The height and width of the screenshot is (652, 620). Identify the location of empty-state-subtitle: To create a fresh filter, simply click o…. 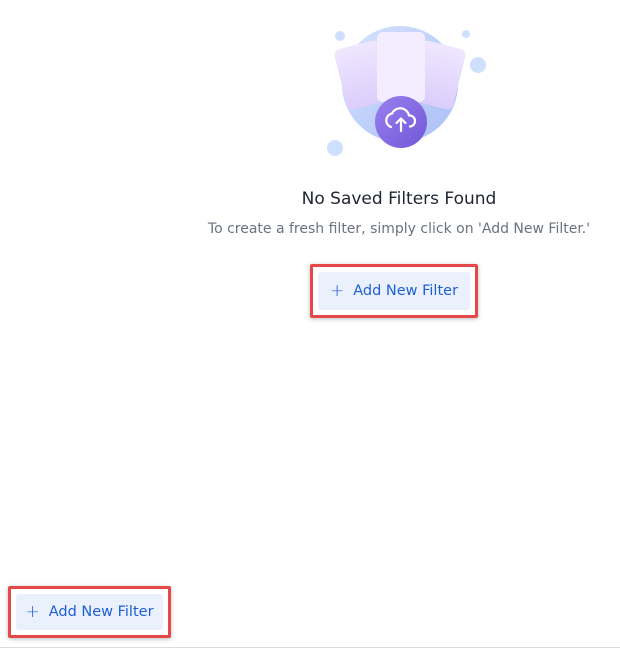
(399, 229).